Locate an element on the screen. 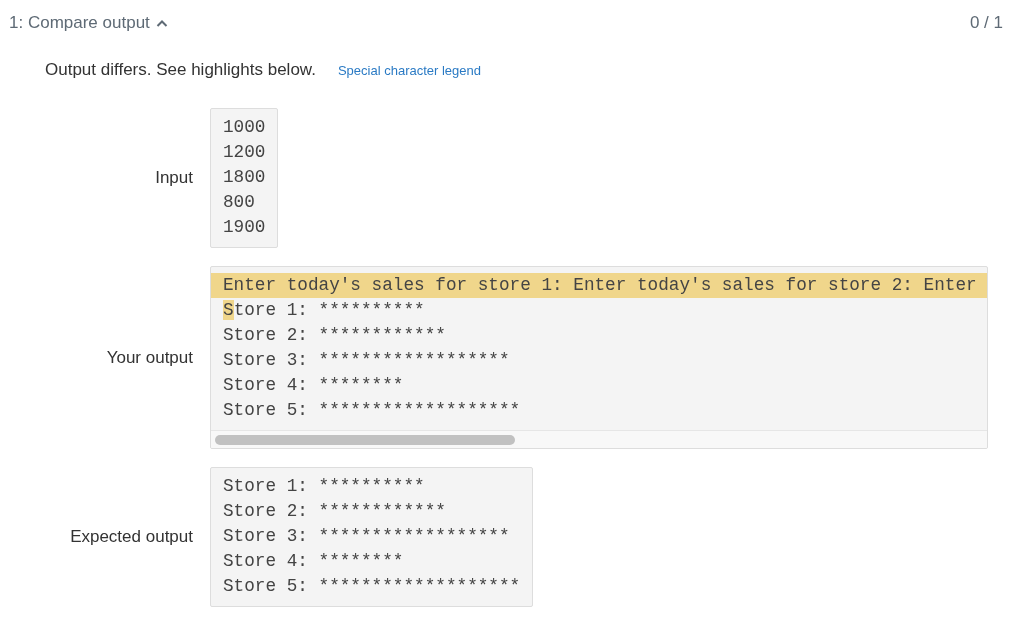  row-label: Expected output is located at coordinates (131, 537).